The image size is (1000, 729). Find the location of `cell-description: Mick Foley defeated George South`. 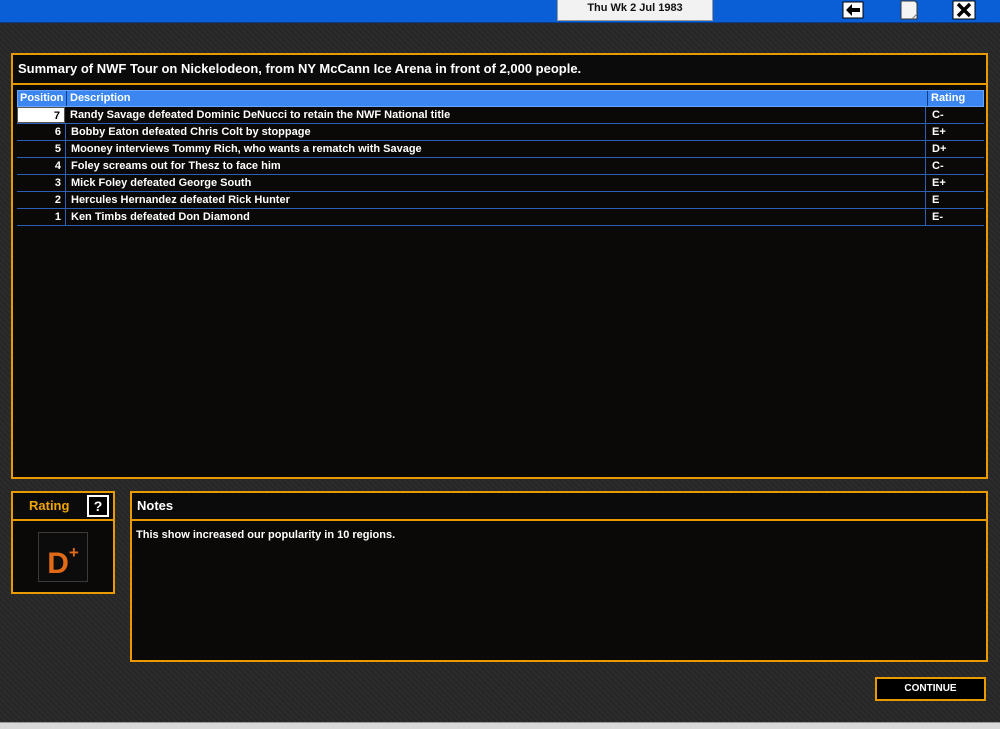

cell-description: Mick Foley defeated George South is located at coordinates (496, 183).